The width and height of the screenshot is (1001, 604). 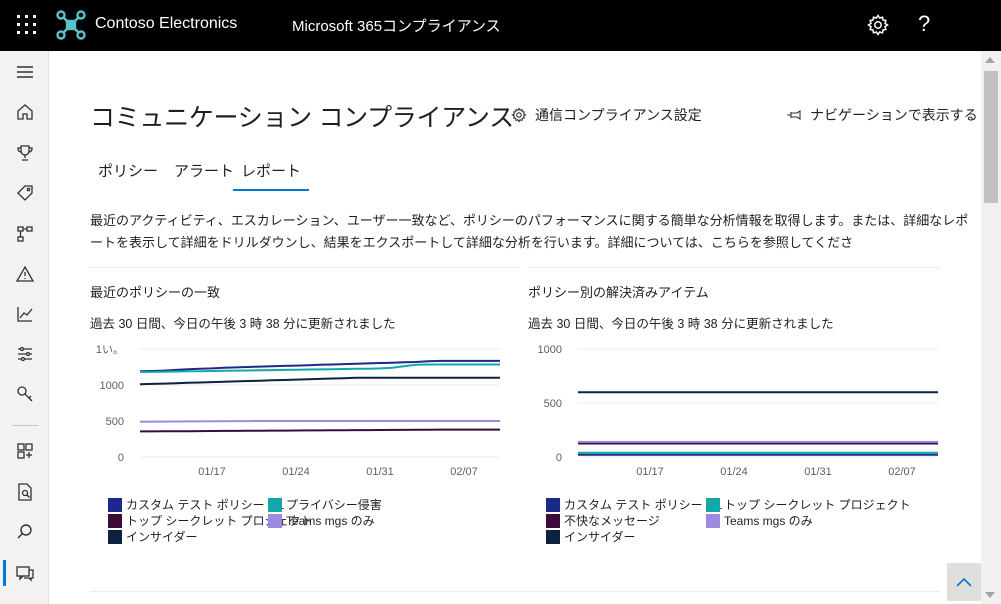 I want to click on hamburger-menu-icon, so click(x=24, y=72).